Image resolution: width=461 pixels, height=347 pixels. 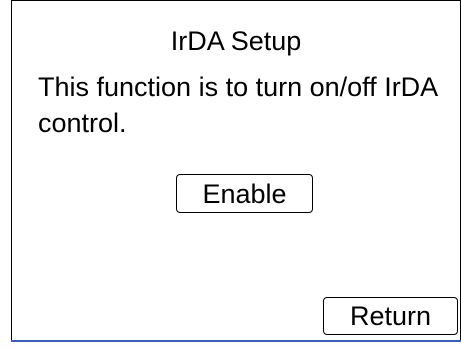 What do you see at coordinates (236, 41) in the screenshot?
I see `dialog-title: IrDA Setup` at bounding box center [236, 41].